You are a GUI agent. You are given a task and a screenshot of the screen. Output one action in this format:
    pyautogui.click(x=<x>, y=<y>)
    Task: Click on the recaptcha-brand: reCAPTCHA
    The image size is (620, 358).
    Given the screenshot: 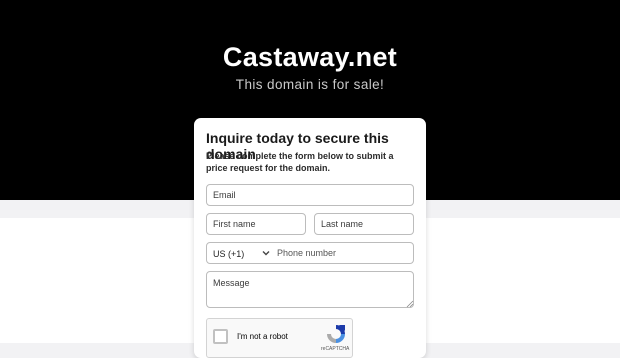 What is the action you would take?
    pyautogui.click(x=335, y=349)
    